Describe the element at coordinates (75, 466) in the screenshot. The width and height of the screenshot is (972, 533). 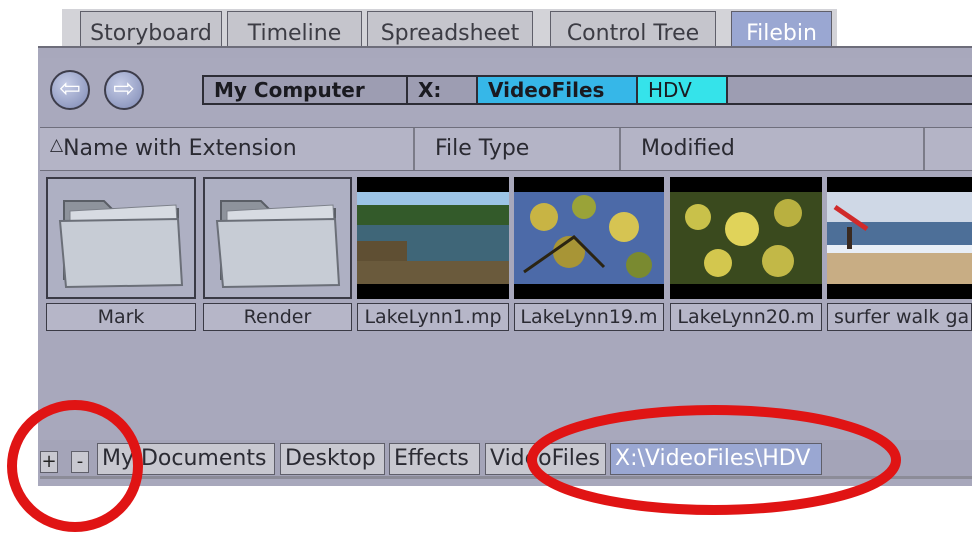
I see `highlight-circle-plus-minus` at that location.